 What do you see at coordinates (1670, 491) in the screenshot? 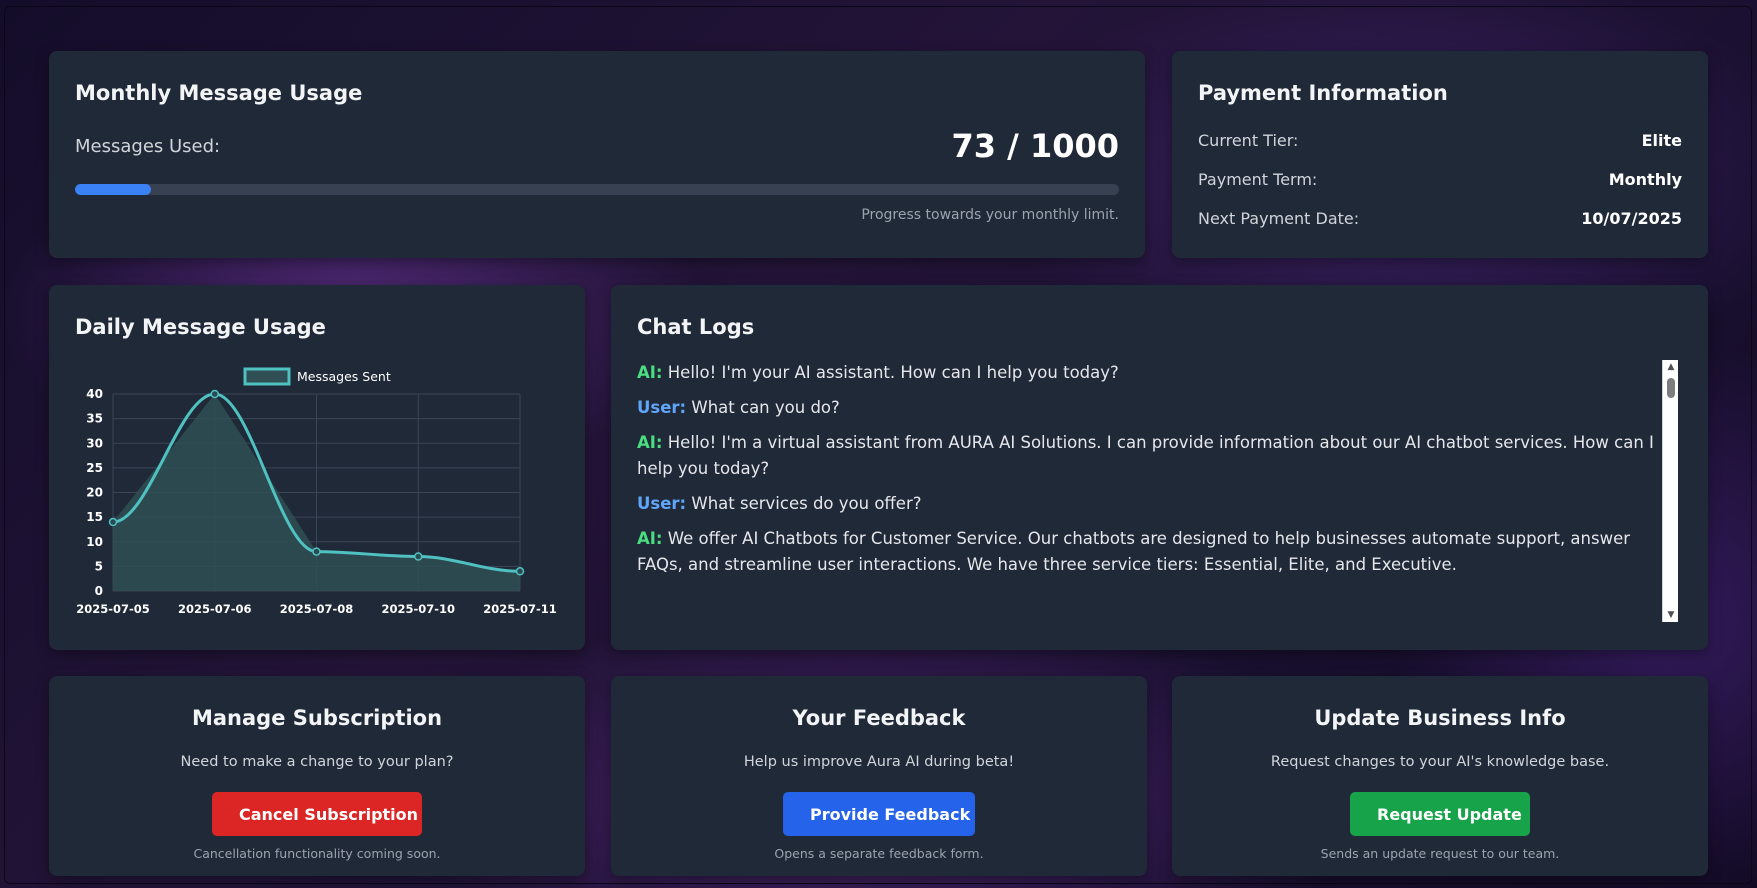
I see `chat-scrollbar: ▲ ▼` at bounding box center [1670, 491].